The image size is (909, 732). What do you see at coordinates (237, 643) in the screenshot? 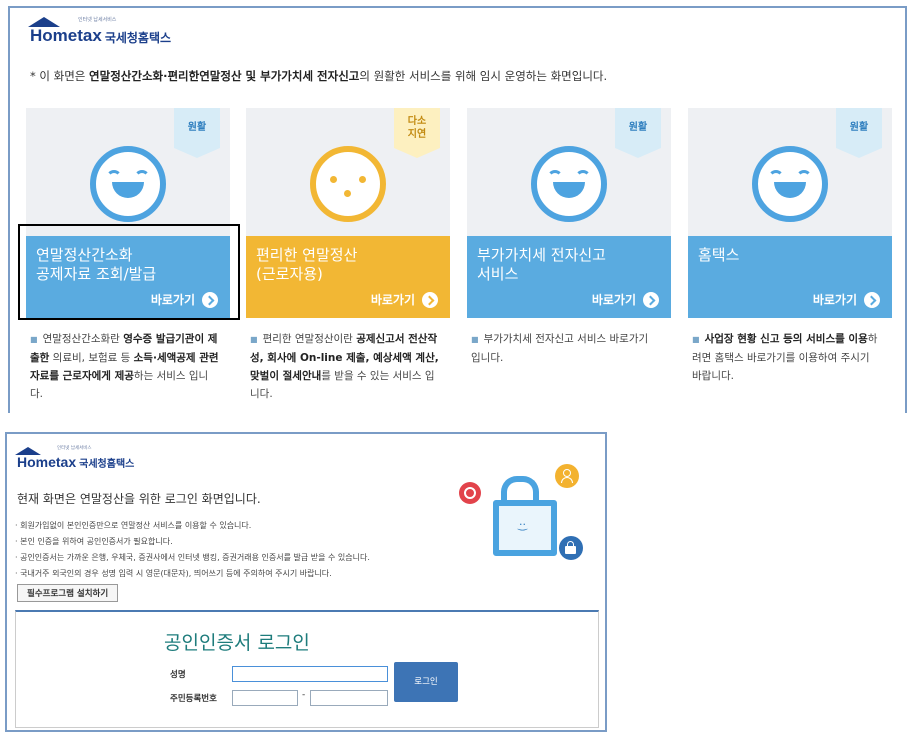
I see `login-title: 공인인증서 로그인` at bounding box center [237, 643].